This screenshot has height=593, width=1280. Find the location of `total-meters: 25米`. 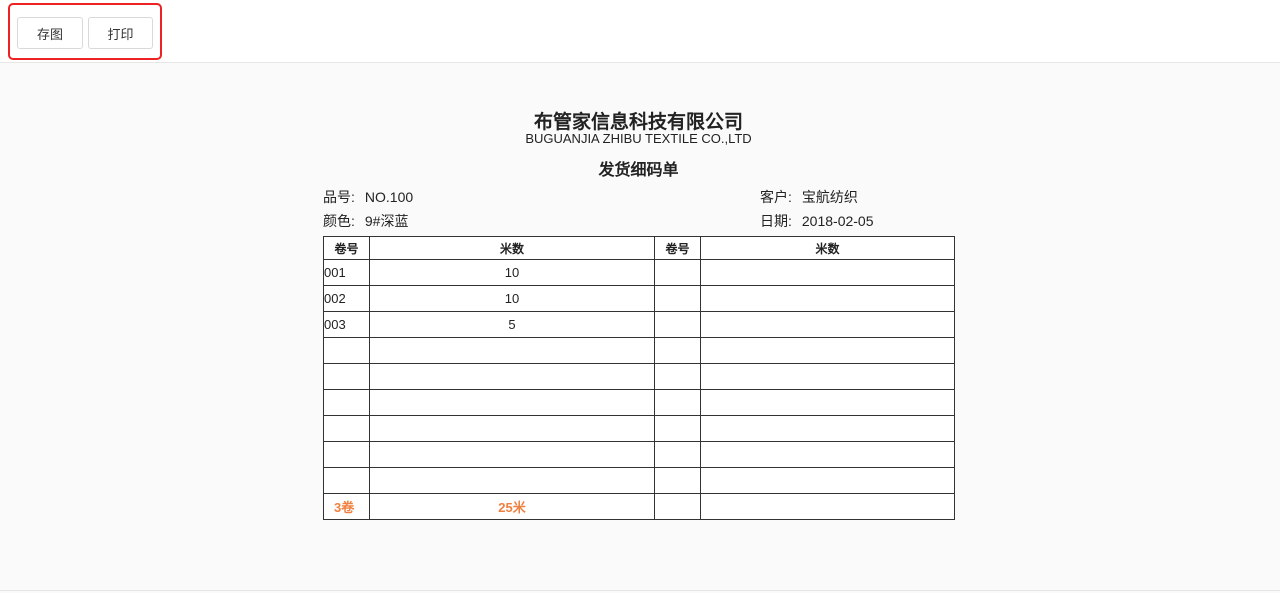

total-meters: 25米 is located at coordinates (512, 506).